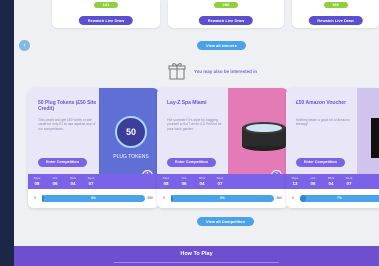 The image size is (379, 266). Describe the element at coordinates (226, 5) in the screenshot. I see `winner-badge: 288` at that location.